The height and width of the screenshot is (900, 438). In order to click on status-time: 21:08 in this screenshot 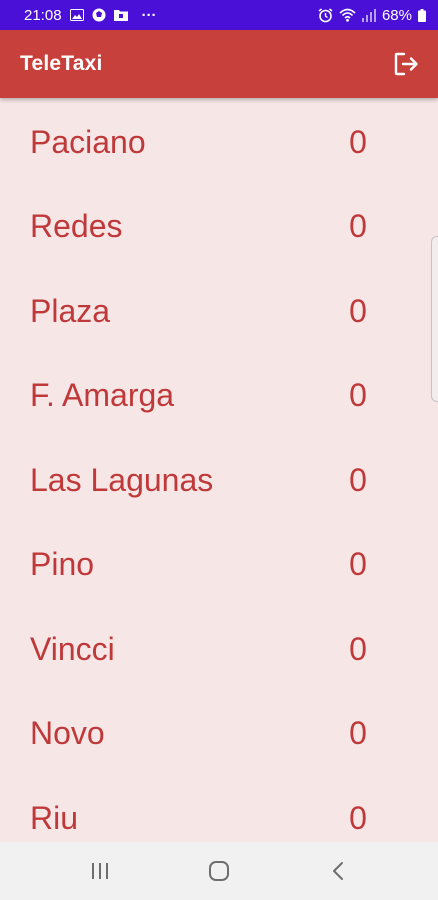, I will do `click(43, 15)`.